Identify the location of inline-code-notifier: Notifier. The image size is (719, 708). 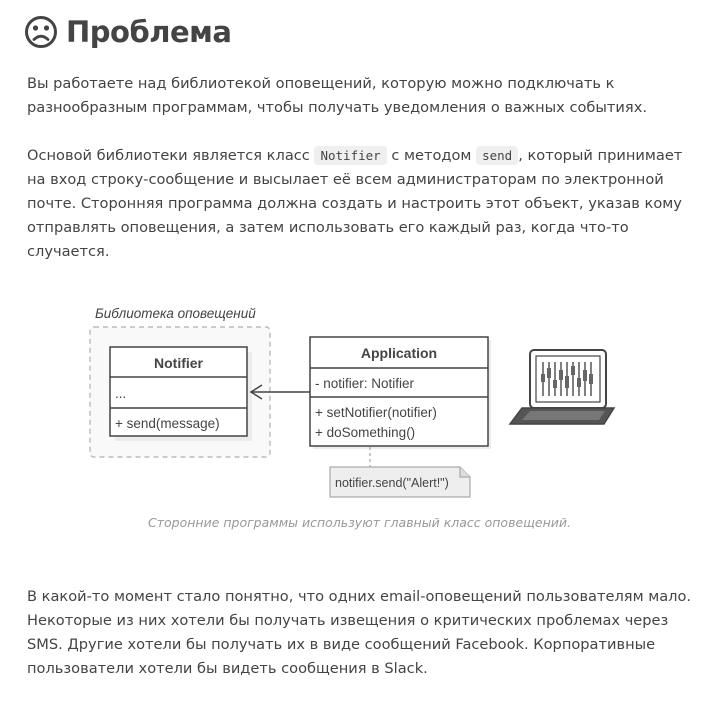
(350, 155).